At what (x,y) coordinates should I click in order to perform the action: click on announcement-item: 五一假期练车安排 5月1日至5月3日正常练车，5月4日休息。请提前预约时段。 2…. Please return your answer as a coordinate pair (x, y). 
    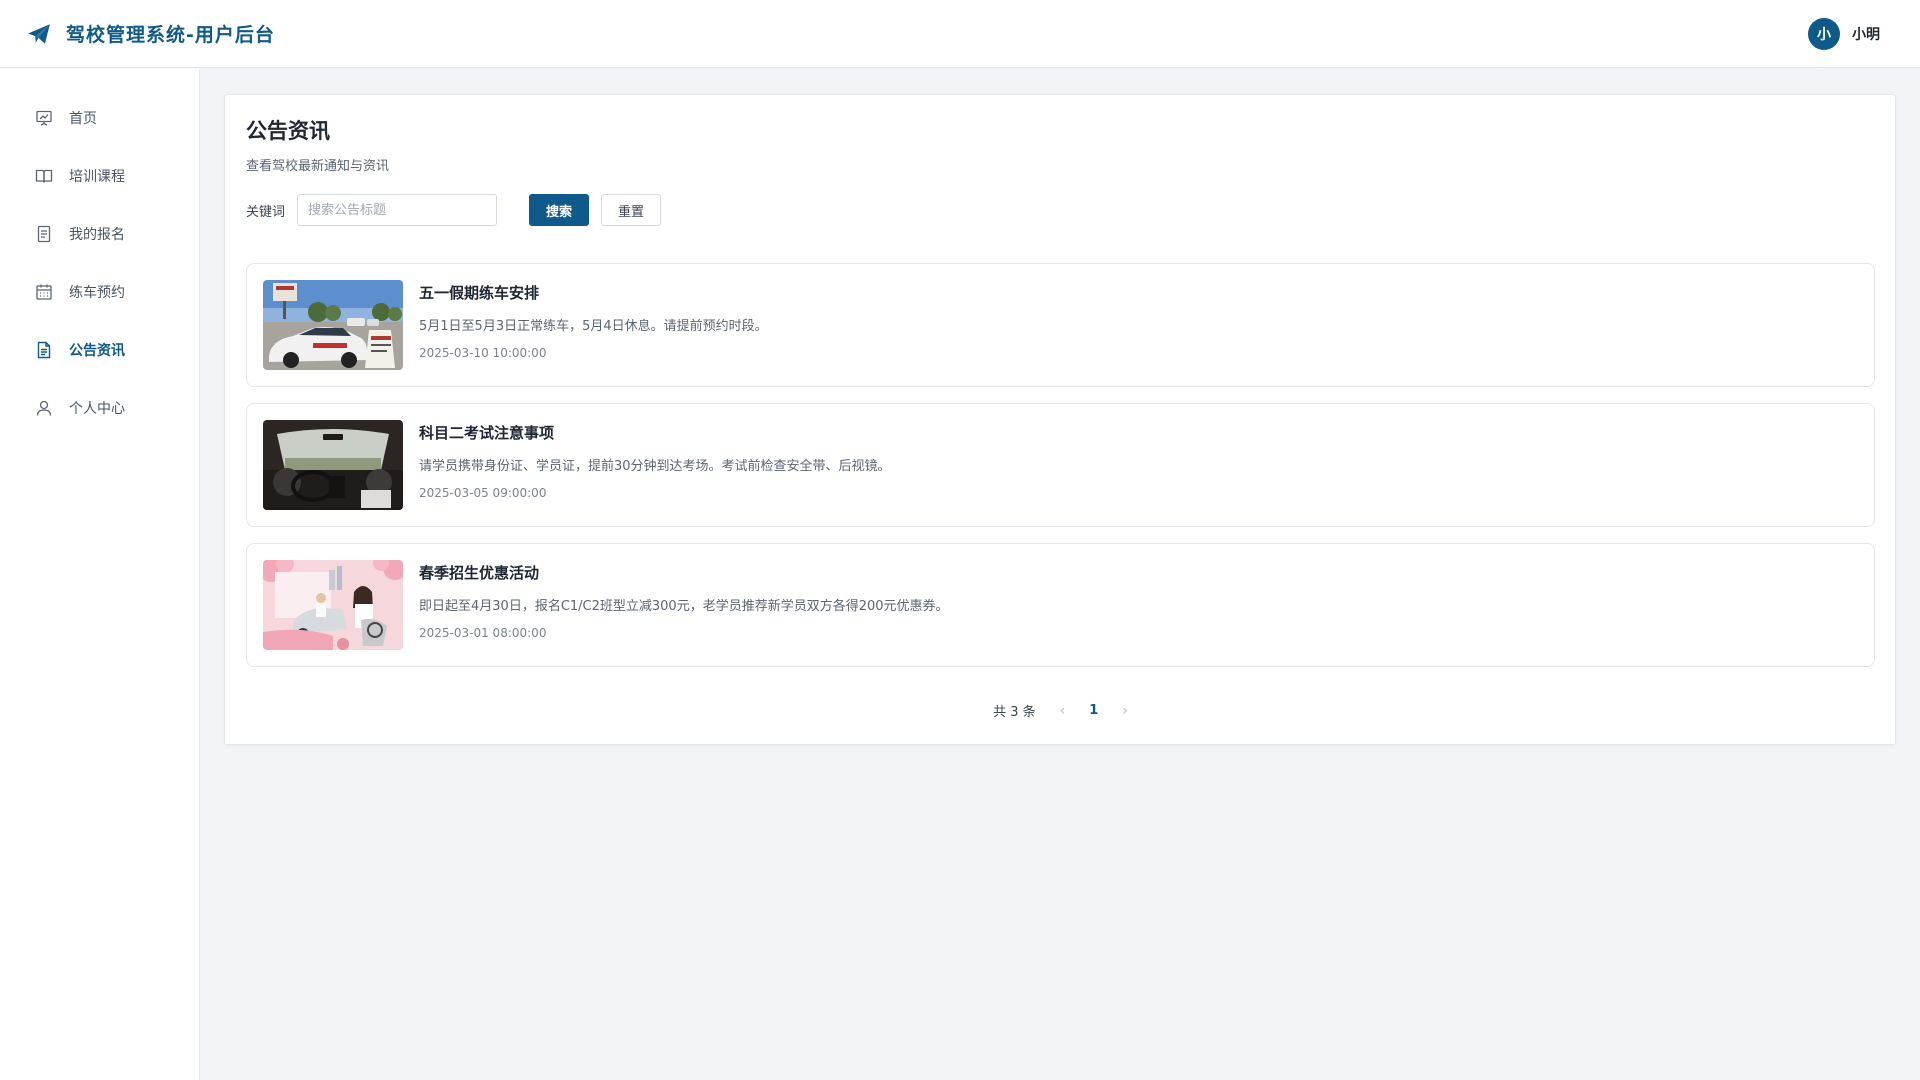
    Looking at the image, I should click on (1060, 325).